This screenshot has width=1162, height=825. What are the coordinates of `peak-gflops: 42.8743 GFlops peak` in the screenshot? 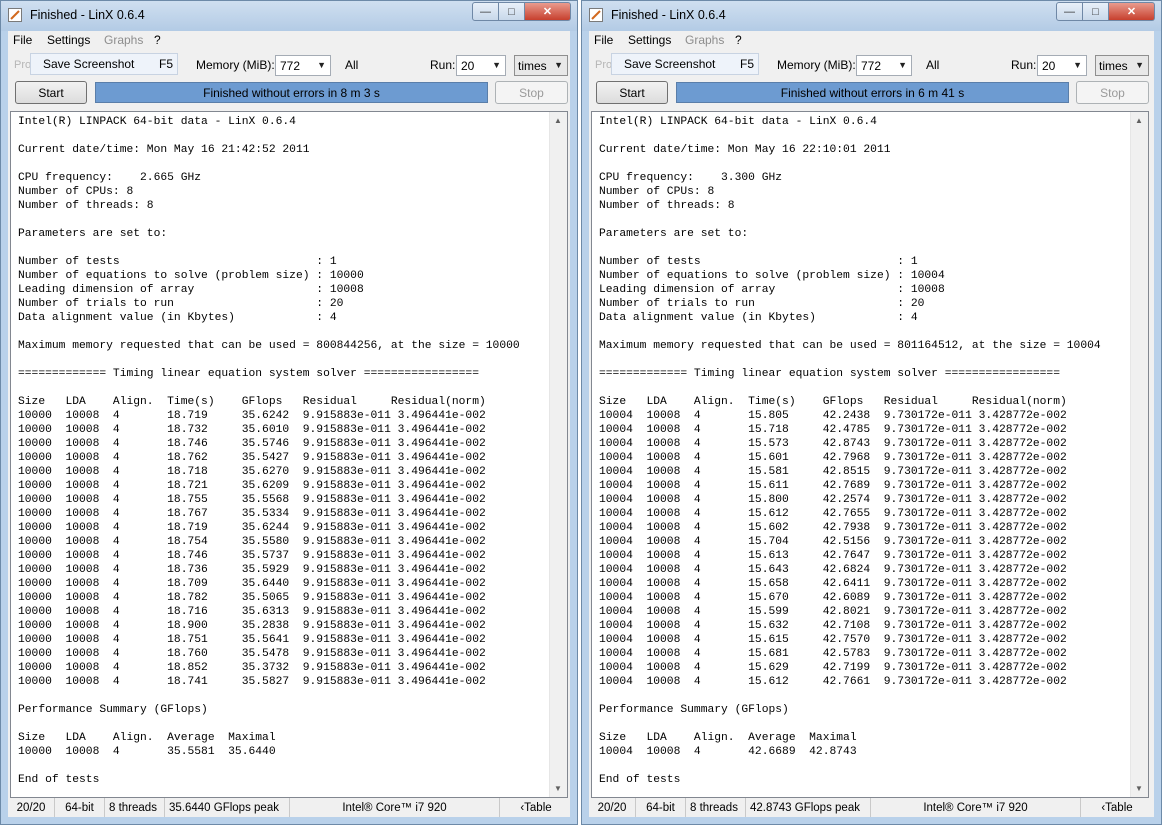 It's located at (808, 807).